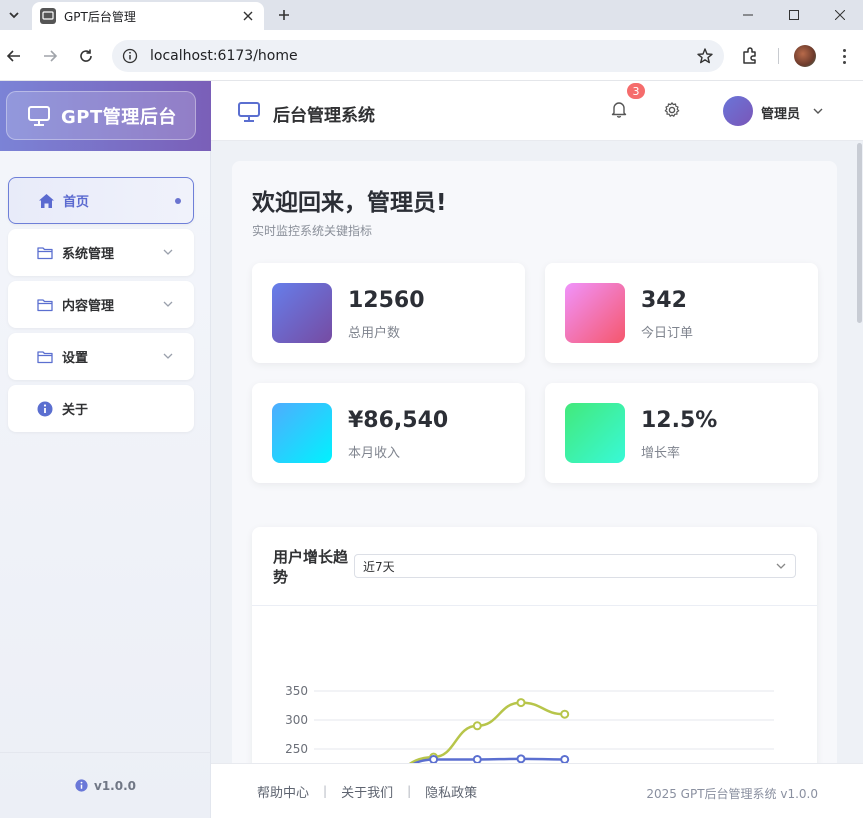 This screenshot has height=818, width=863. I want to click on profile-avatar, so click(805, 56).